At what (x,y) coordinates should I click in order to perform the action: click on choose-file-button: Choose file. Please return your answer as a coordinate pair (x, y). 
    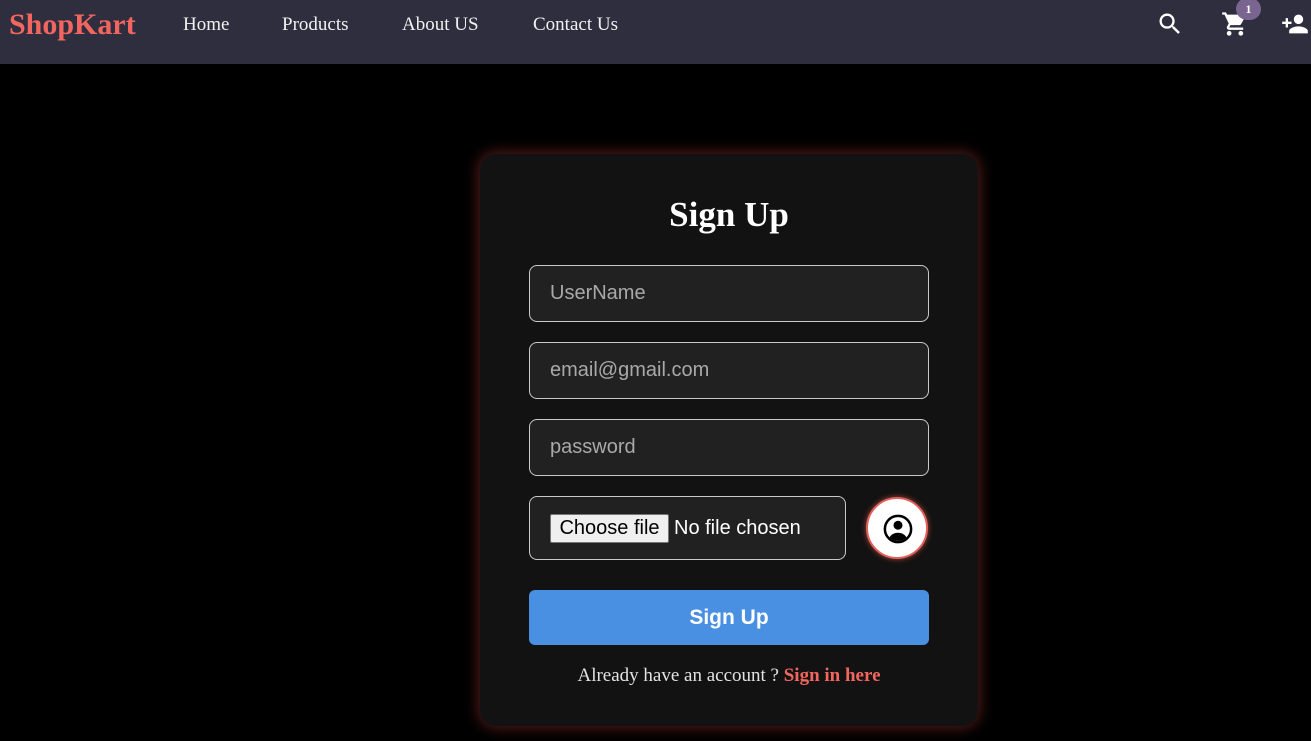
    Looking at the image, I should click on (609, 528).